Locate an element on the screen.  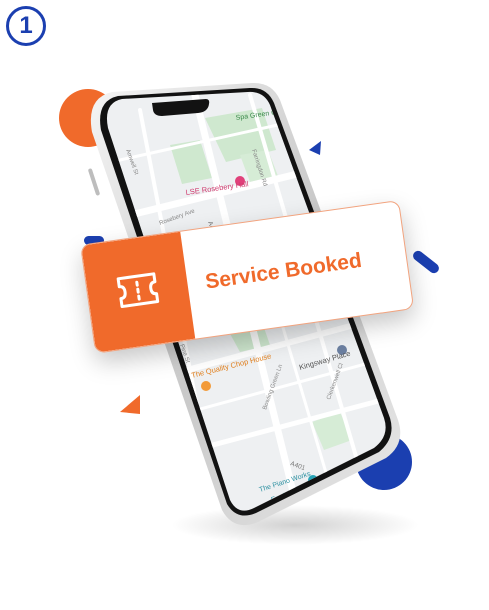
map-pin-quality-chop-house is located at coordinates (206, 386).